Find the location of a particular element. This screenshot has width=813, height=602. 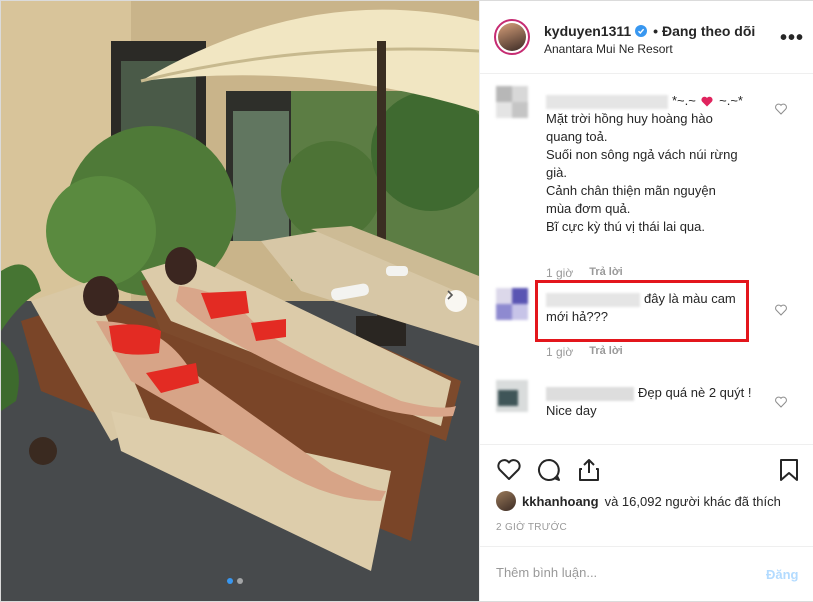

comment-line: quang toả. is located at coordinates (577, 136).